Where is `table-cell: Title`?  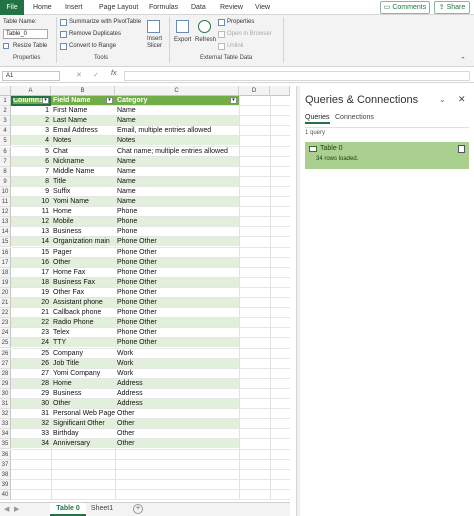 table-cell: Title is located at coordinates (83, 182).